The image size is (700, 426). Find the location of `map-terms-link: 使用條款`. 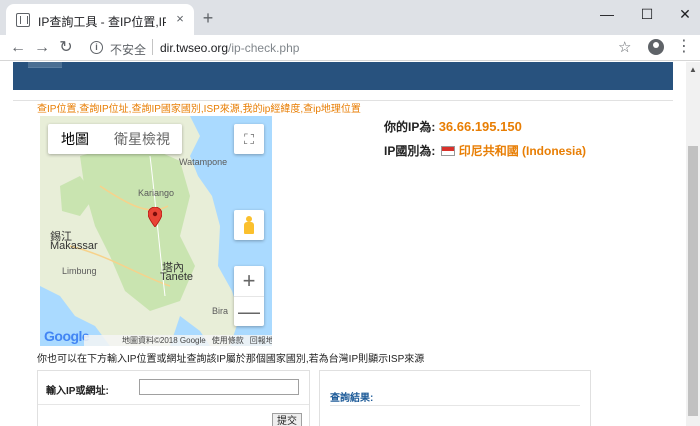

map-terms-link: 使用條款 is located at coordinates (228, 340).